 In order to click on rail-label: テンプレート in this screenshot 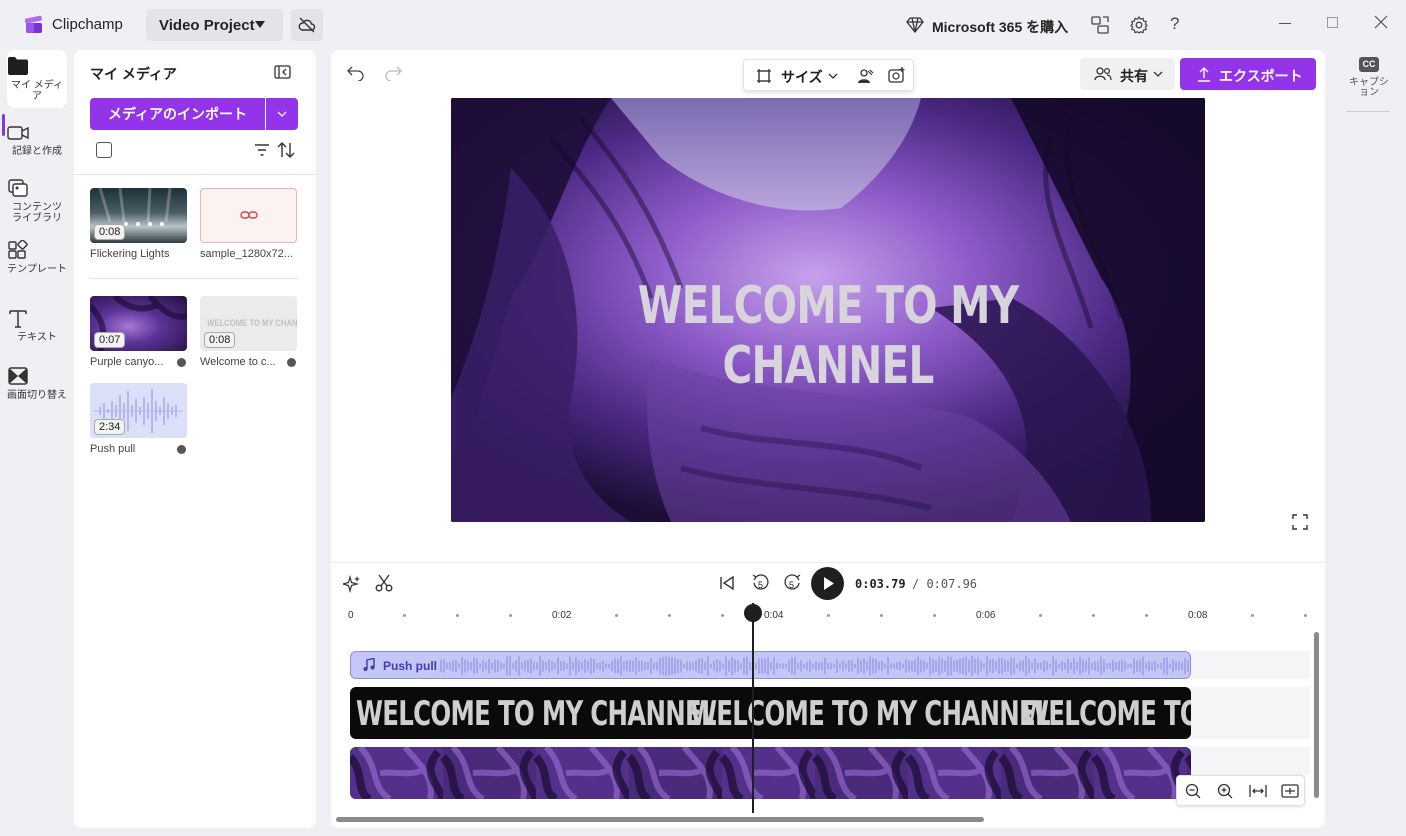, I will do `click(37, 269)`.